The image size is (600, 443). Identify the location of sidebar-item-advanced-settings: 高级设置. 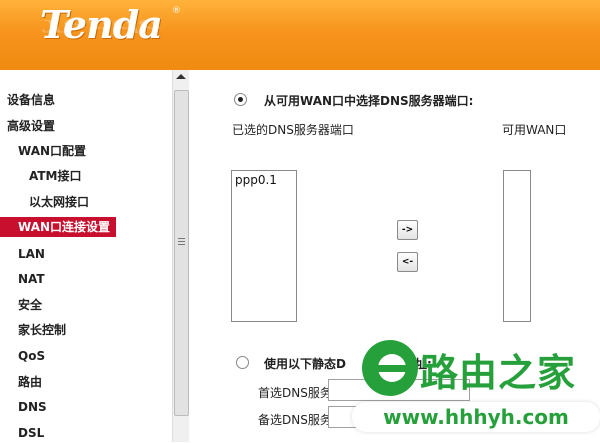
(31, 126).